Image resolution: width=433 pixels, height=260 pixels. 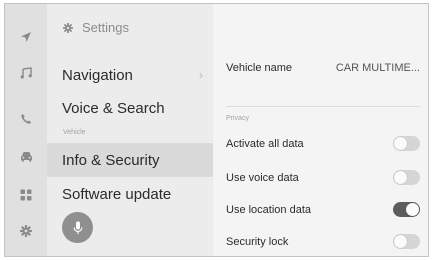 I want to click on phone-icon, so click(x=26, y=119).